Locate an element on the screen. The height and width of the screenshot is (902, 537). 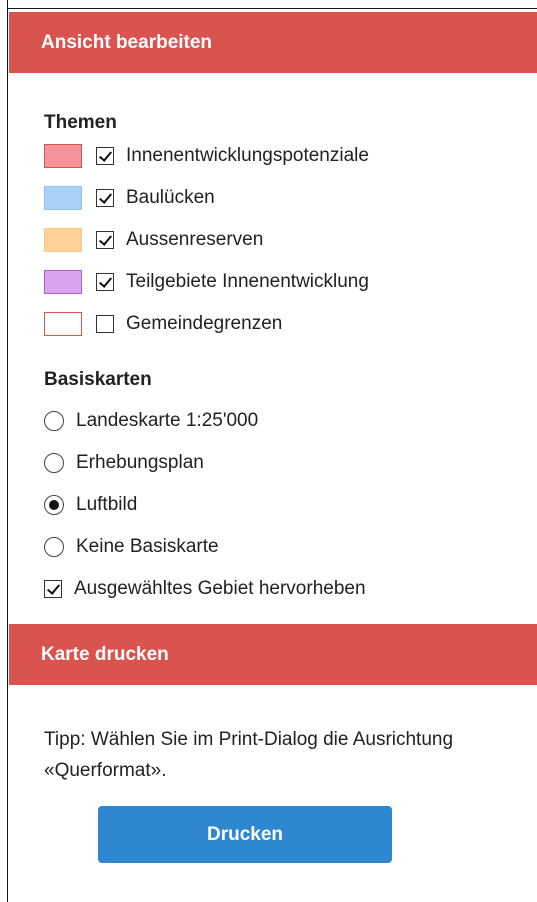
basemap-option-luftbild: Luftbild is located at coordinates (90, 505).